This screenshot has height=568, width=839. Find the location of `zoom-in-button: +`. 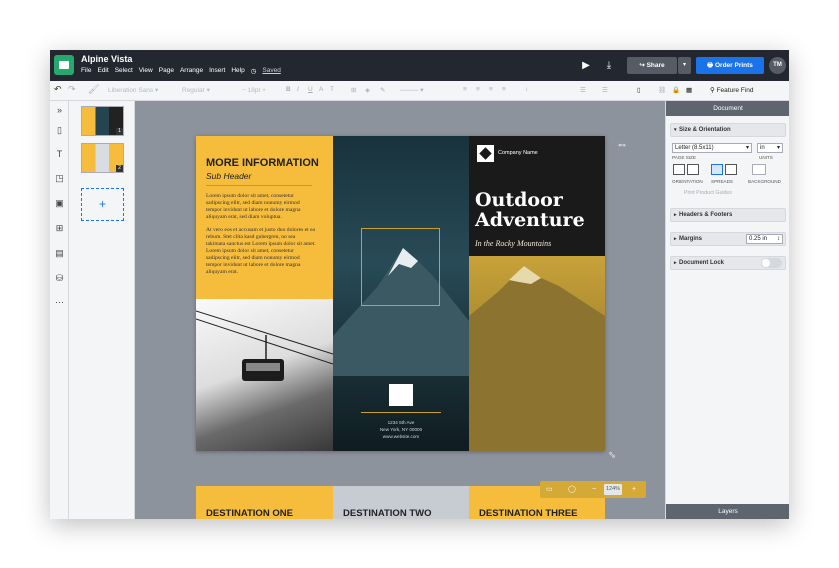

zoom-in-button: + is located at coordinates (634, 489).